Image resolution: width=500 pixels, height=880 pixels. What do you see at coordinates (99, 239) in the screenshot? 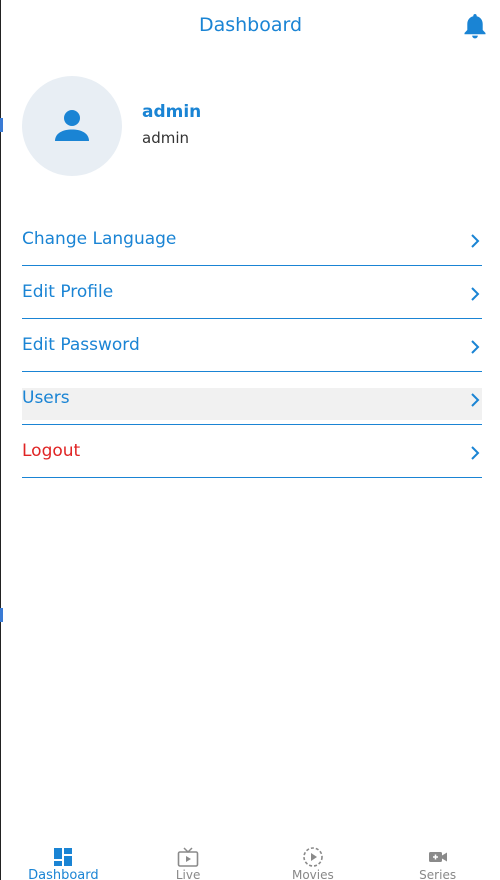
I see `menu-item-label: Change Language` at bounding box center [99, 239].